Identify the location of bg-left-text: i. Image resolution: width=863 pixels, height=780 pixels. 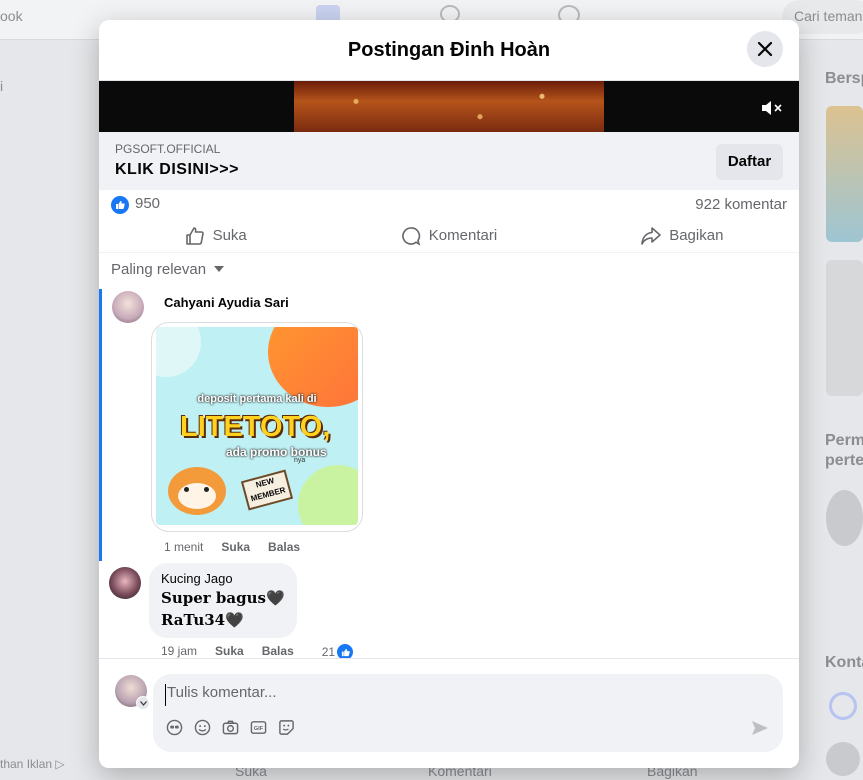
(2, 86).